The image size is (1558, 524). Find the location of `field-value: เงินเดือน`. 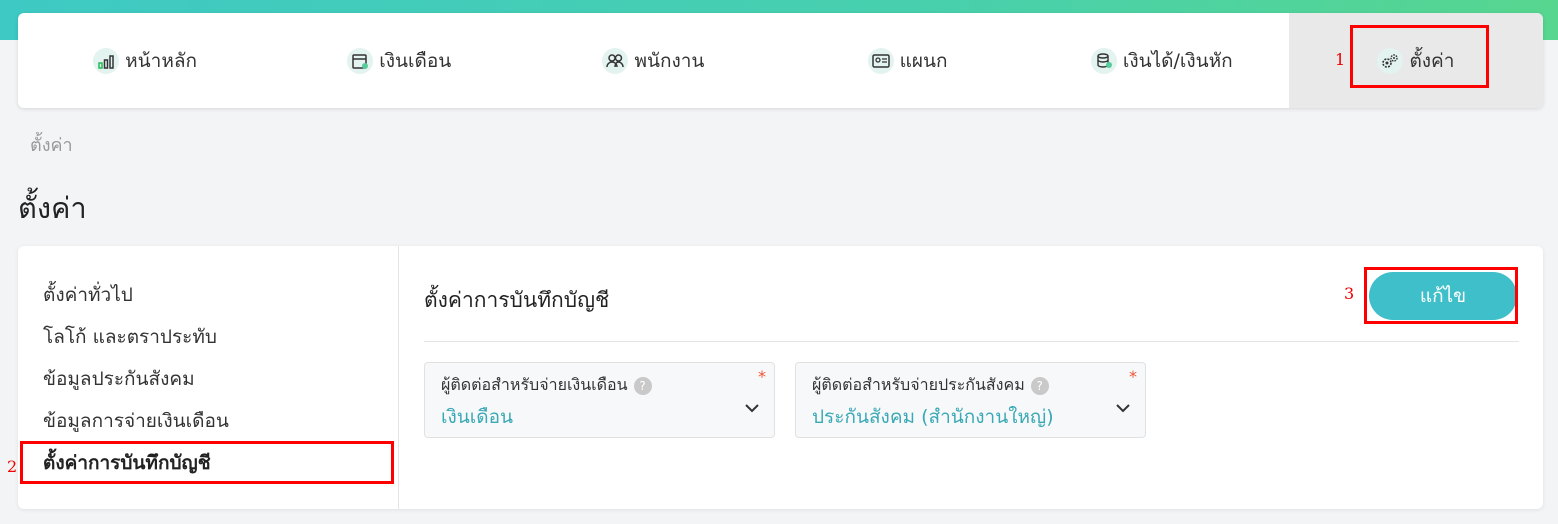

field-value: เงินเดือน is located at coordinates (477, 417).